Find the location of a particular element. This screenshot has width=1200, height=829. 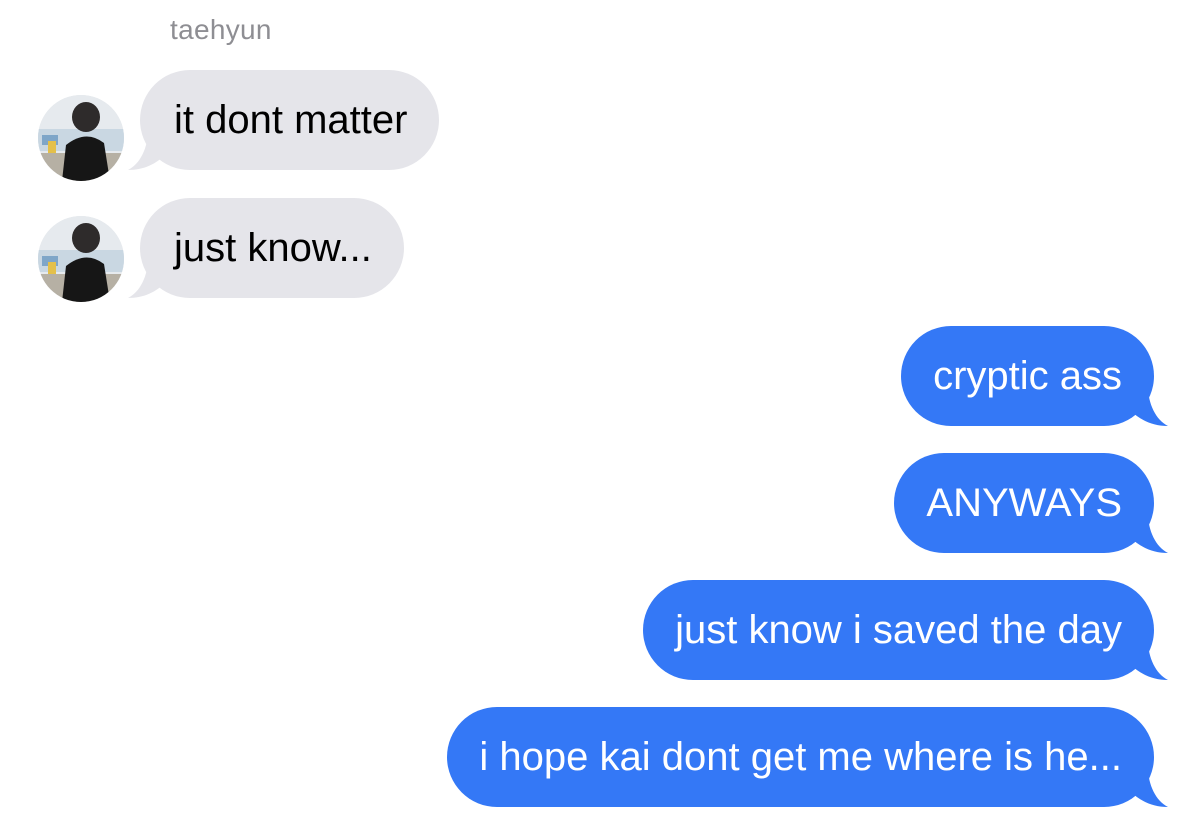

message-bubble-outgoing: just know i saved the day is located at coordinates (898, 630).